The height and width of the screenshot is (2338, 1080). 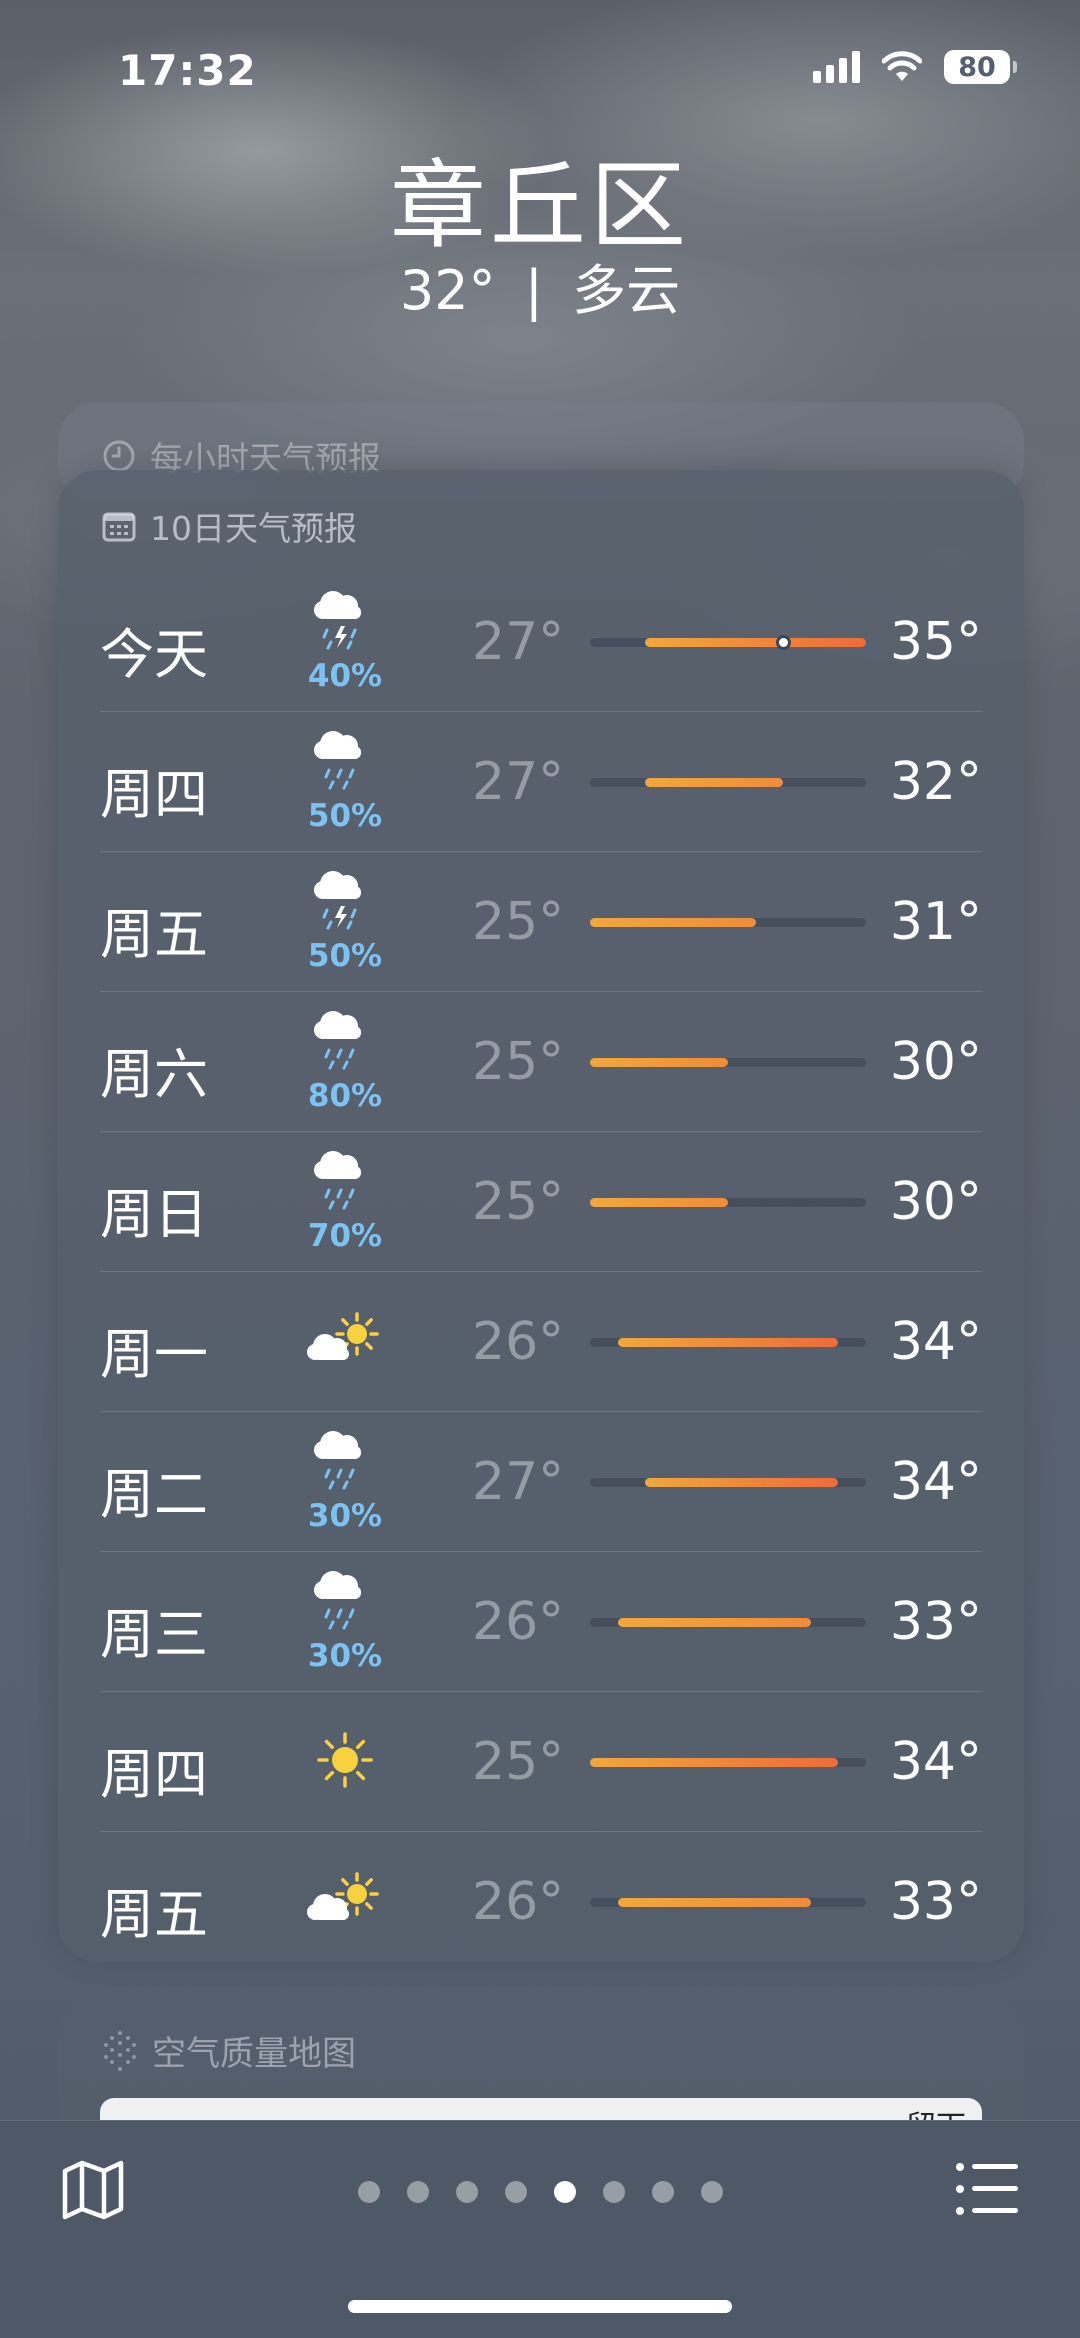 I want to click on cellular-signal-icon, so click(x=836, y=67).